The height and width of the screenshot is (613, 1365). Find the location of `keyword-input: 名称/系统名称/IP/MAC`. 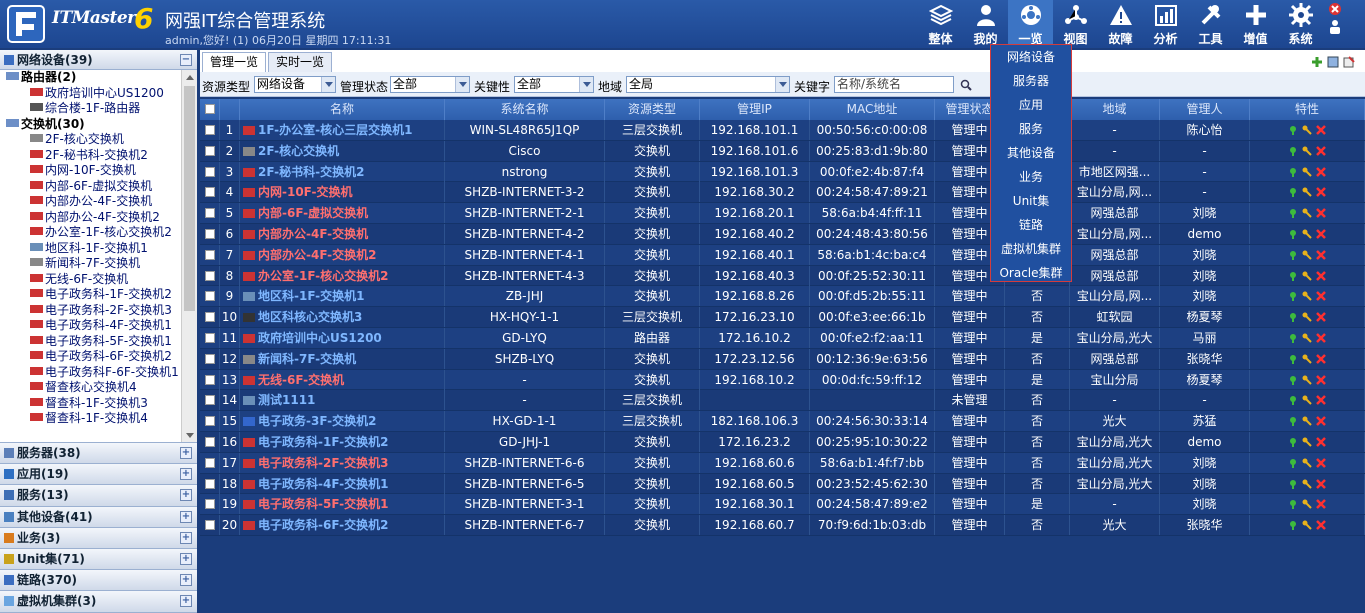

keyword-input: 名称/系统名称/IP/MAC is located at coordinates (894, 84).